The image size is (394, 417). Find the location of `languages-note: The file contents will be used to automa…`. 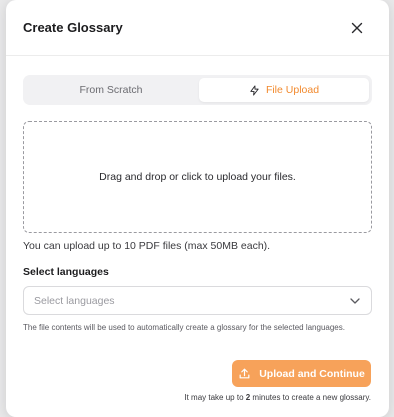

languages-note: The file contents will be used to automa… is located at coordinates (184, 327).